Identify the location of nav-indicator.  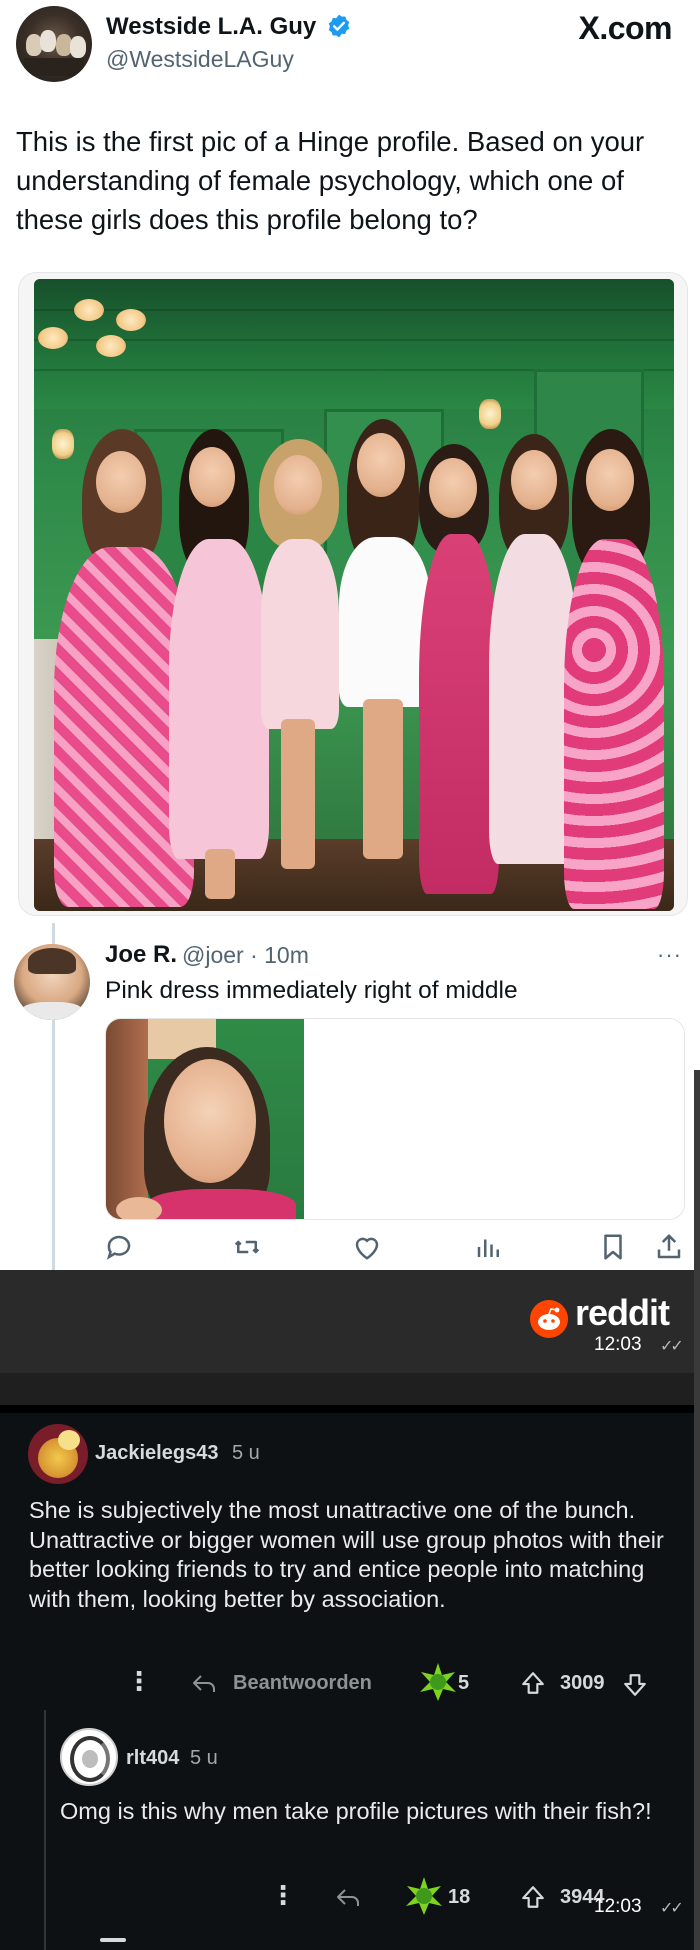
(113, 1940).